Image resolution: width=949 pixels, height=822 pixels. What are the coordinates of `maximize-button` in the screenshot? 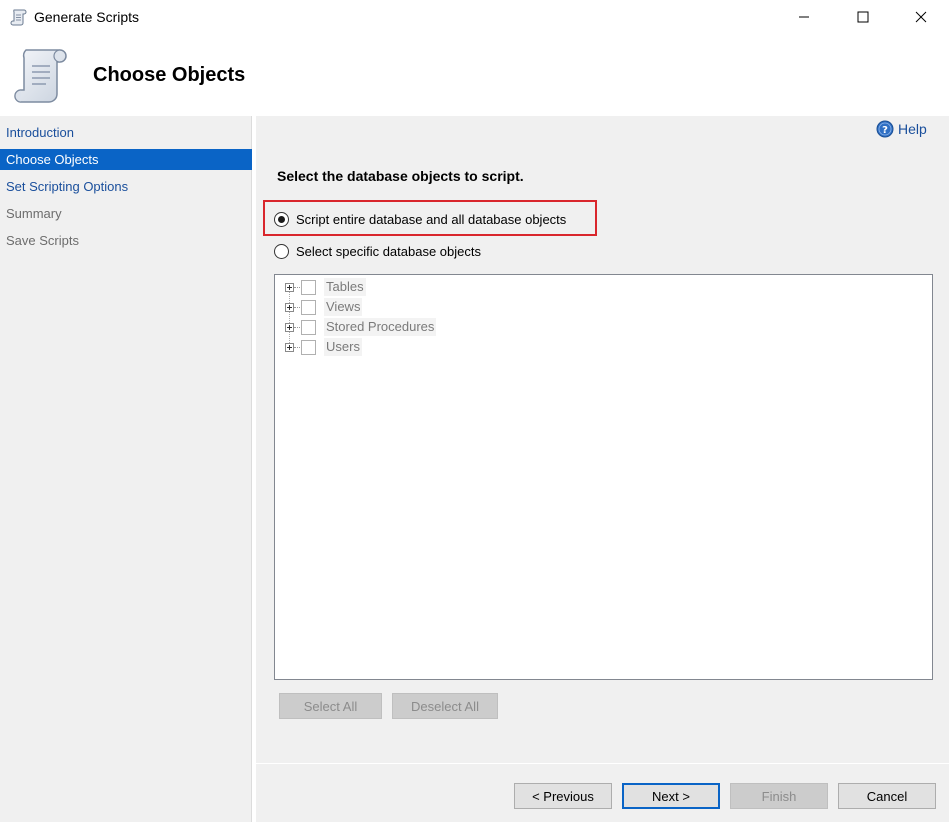 It's located at (863, 17).